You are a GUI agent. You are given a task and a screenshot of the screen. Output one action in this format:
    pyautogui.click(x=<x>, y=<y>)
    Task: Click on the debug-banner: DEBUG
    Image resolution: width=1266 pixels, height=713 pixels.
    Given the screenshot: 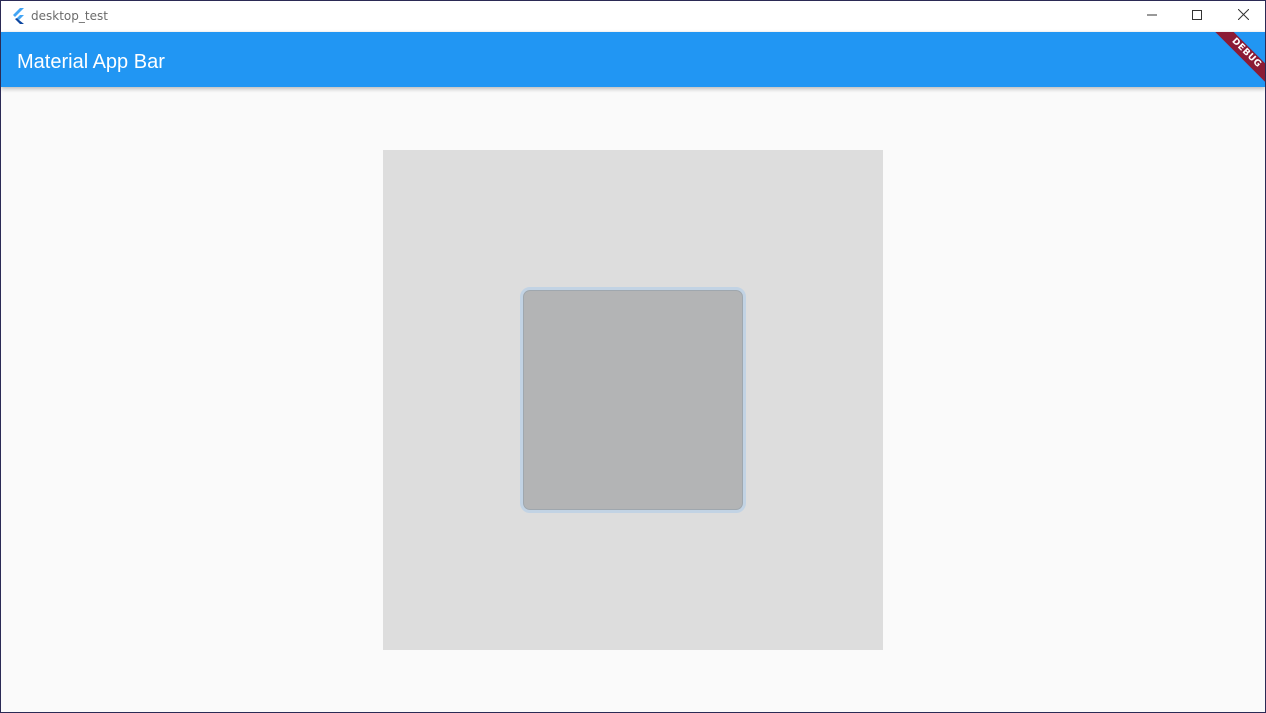 What is the action you would take?
    pyautogui.click(x=1235, y=62)
    